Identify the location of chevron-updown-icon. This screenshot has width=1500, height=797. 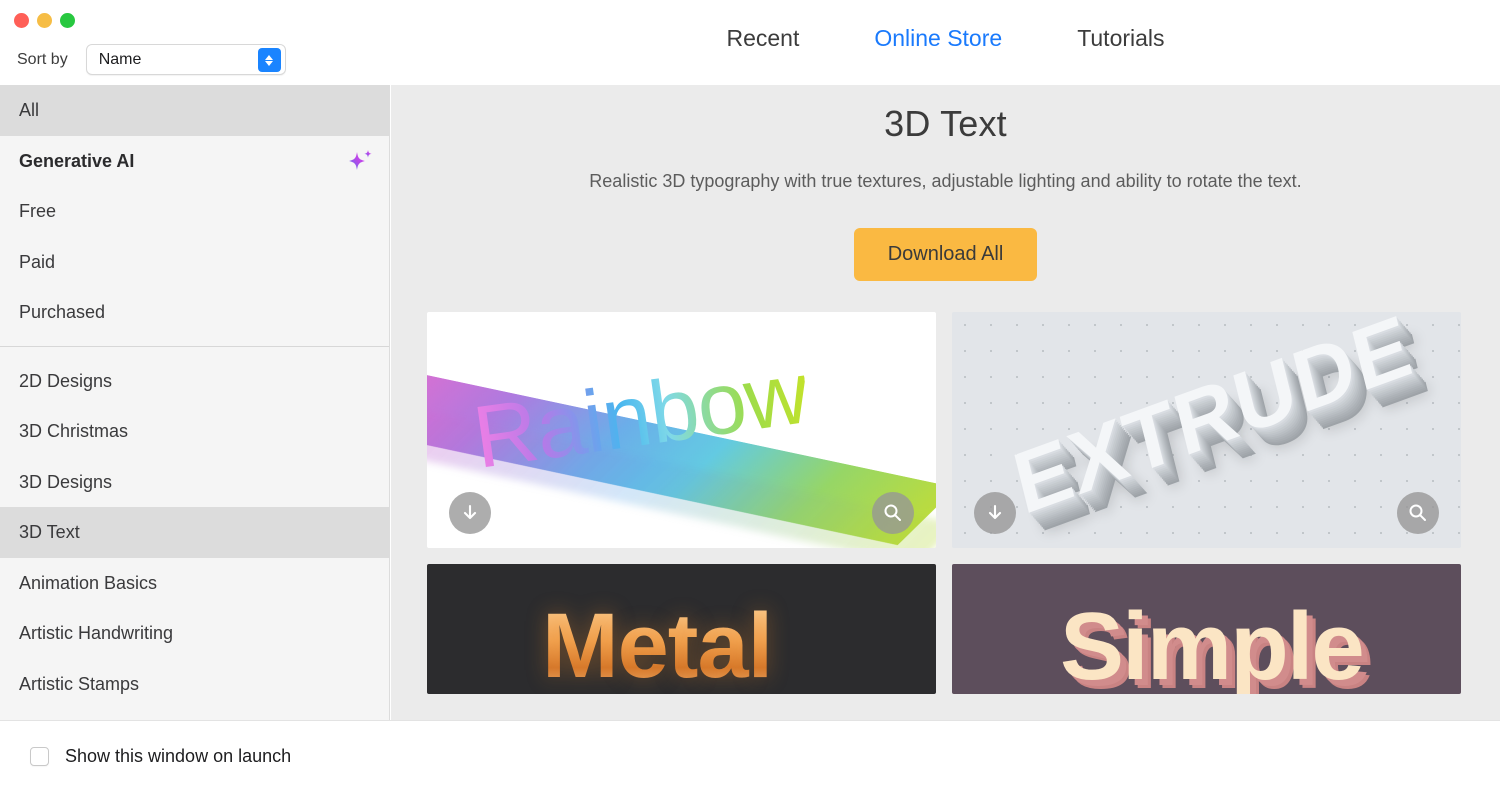
(269, 60).